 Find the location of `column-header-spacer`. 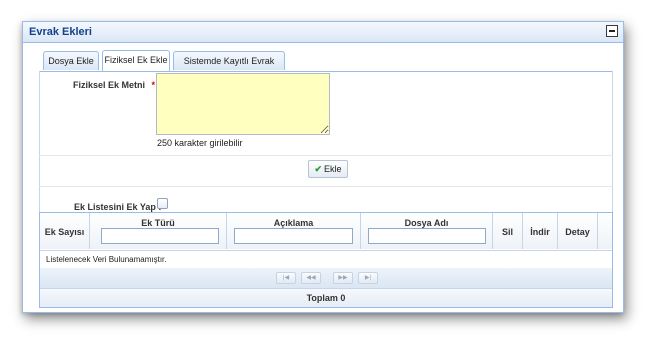

column-header-spacer is located at coordinates (605, 231).